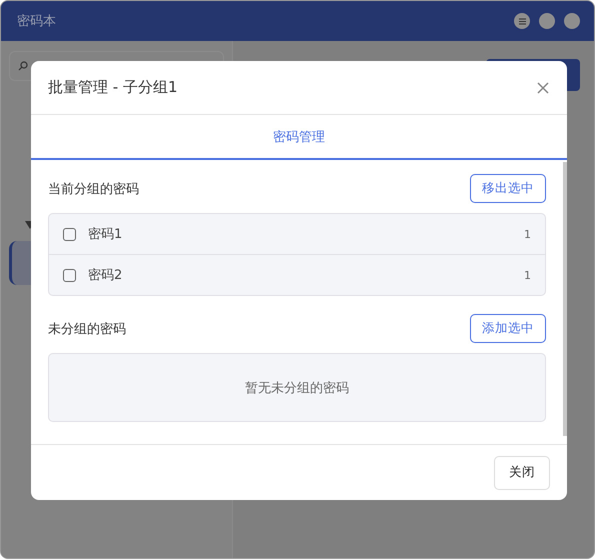 This screenshot has height=560, width=595. Describe the element at coordinates (113, 87) in the screenshot. I see `dialog-title: 批量管理 - 子分组1` at that location.